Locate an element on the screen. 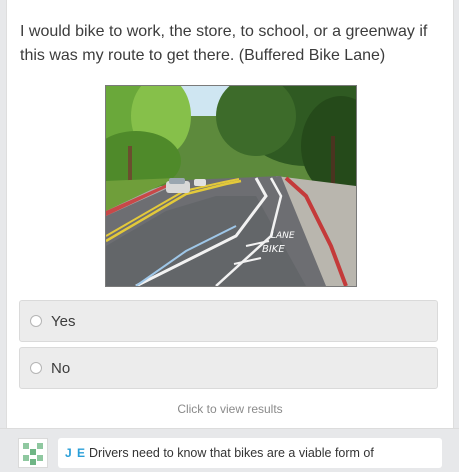 This screenshot has height=472, width=459. divider is located at coordinates (229, 428).